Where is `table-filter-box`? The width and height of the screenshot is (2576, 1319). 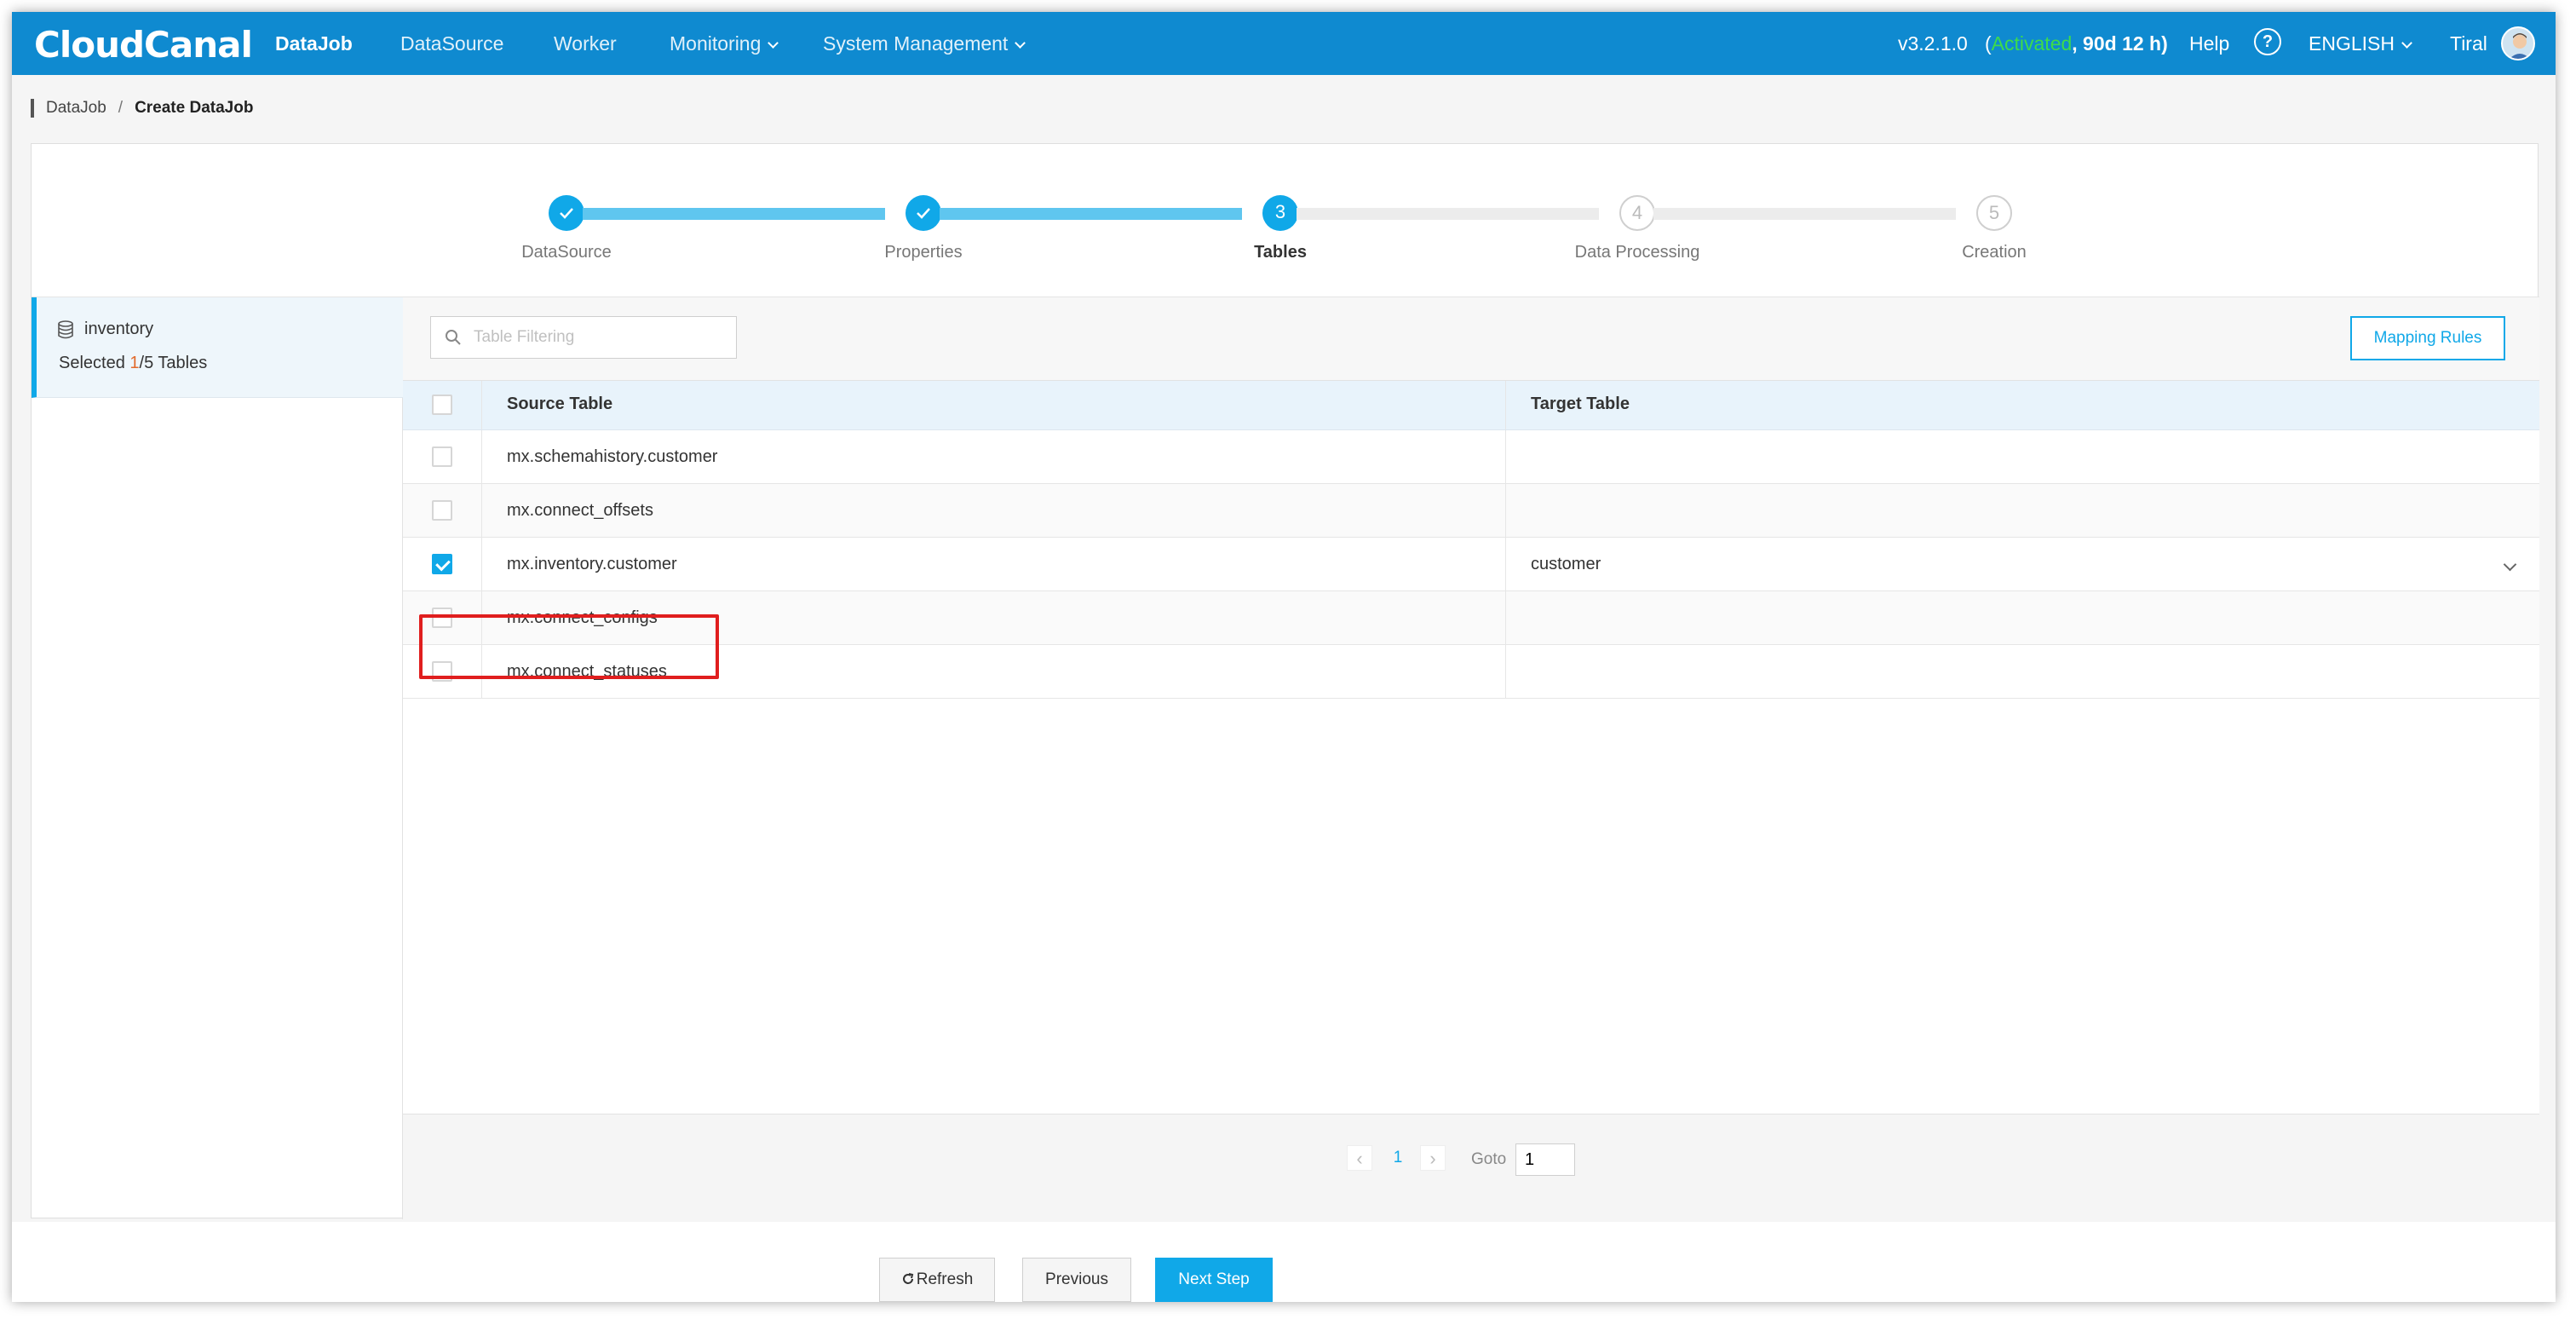 table-filter-box is located at coordinates (583, 337).